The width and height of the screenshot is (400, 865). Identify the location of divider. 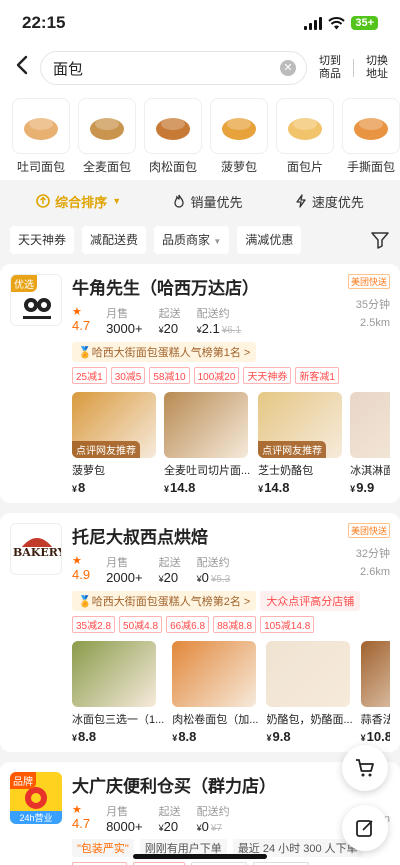
(353, 68).